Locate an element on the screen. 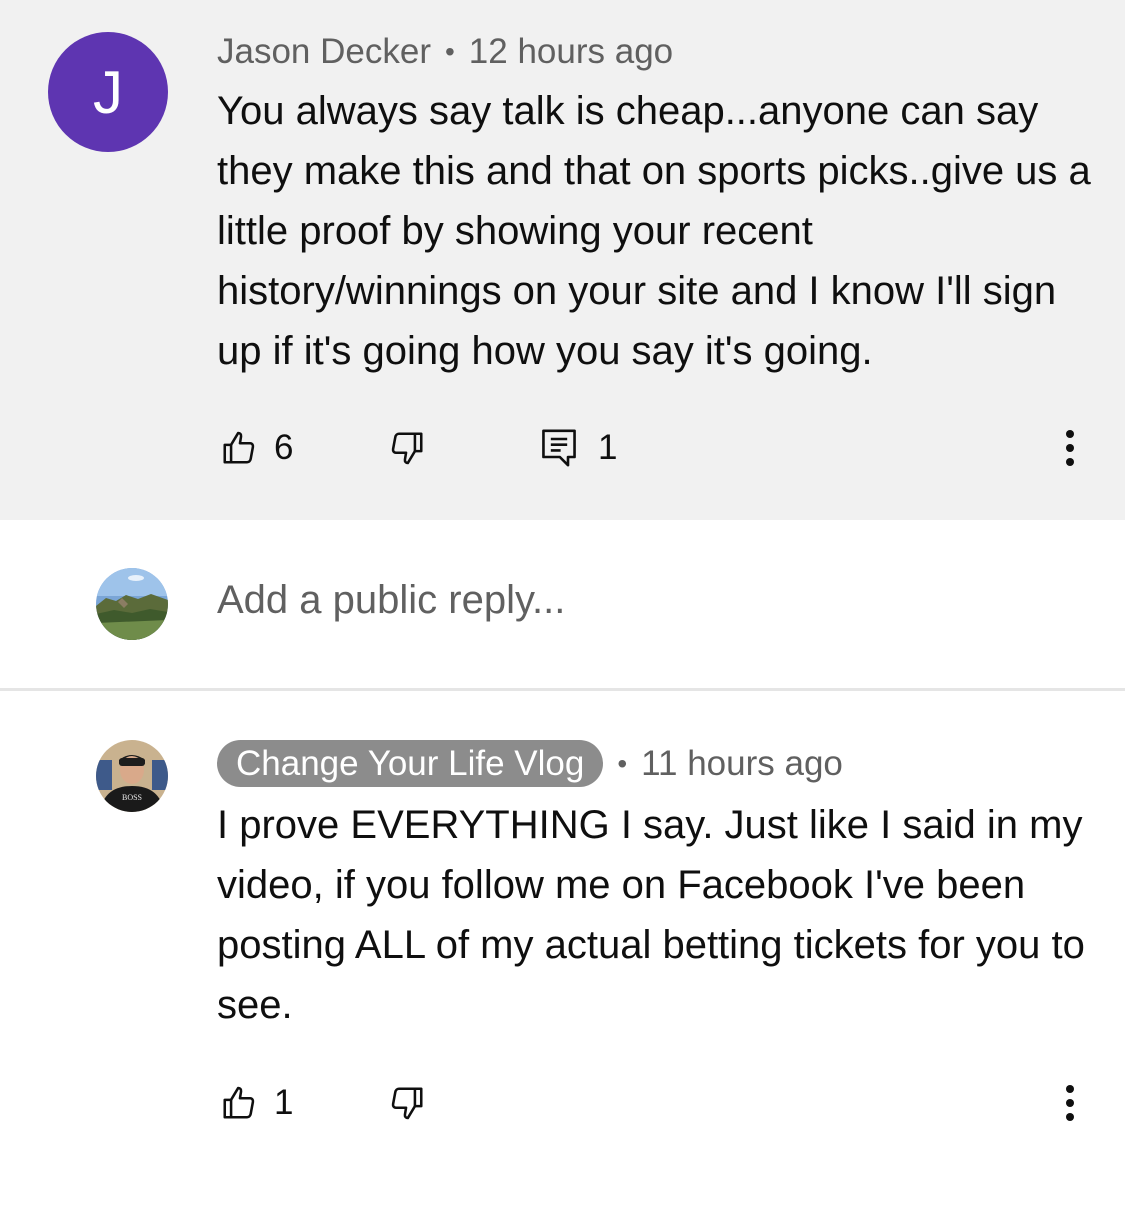 This screenshot has height=1209, width=1125. reply-actions: 1 is located at coordinates (562, 1103).